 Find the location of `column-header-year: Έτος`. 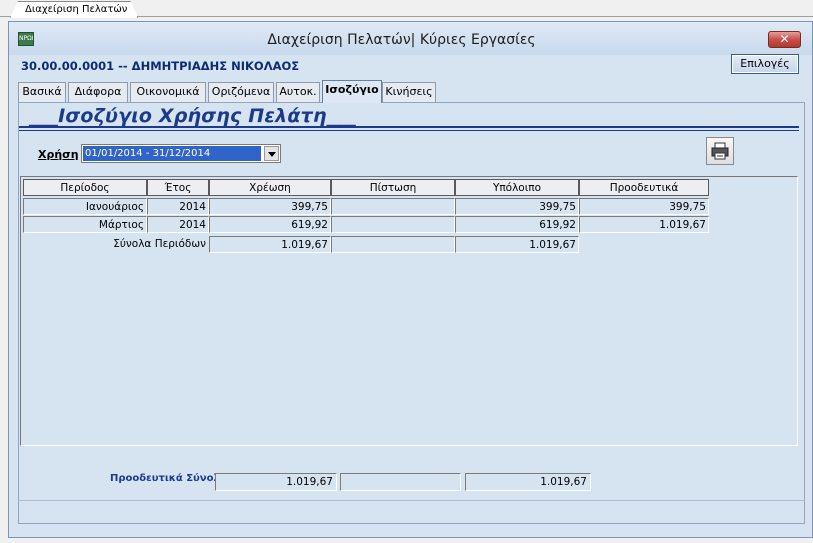

column-header-year: Έτος is located at coordinates (178, 187).